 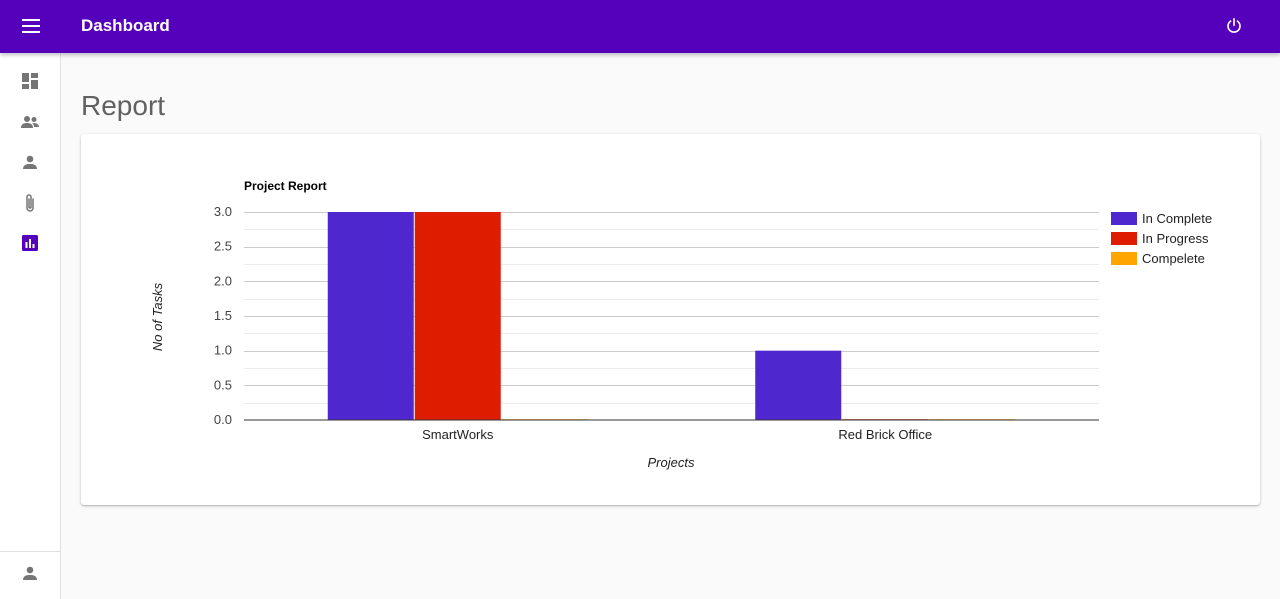 What do you see at coordinates (1177, 218) in the screenshot?
I see `legend-label: In Complete` at bounding box center [1177, 218].